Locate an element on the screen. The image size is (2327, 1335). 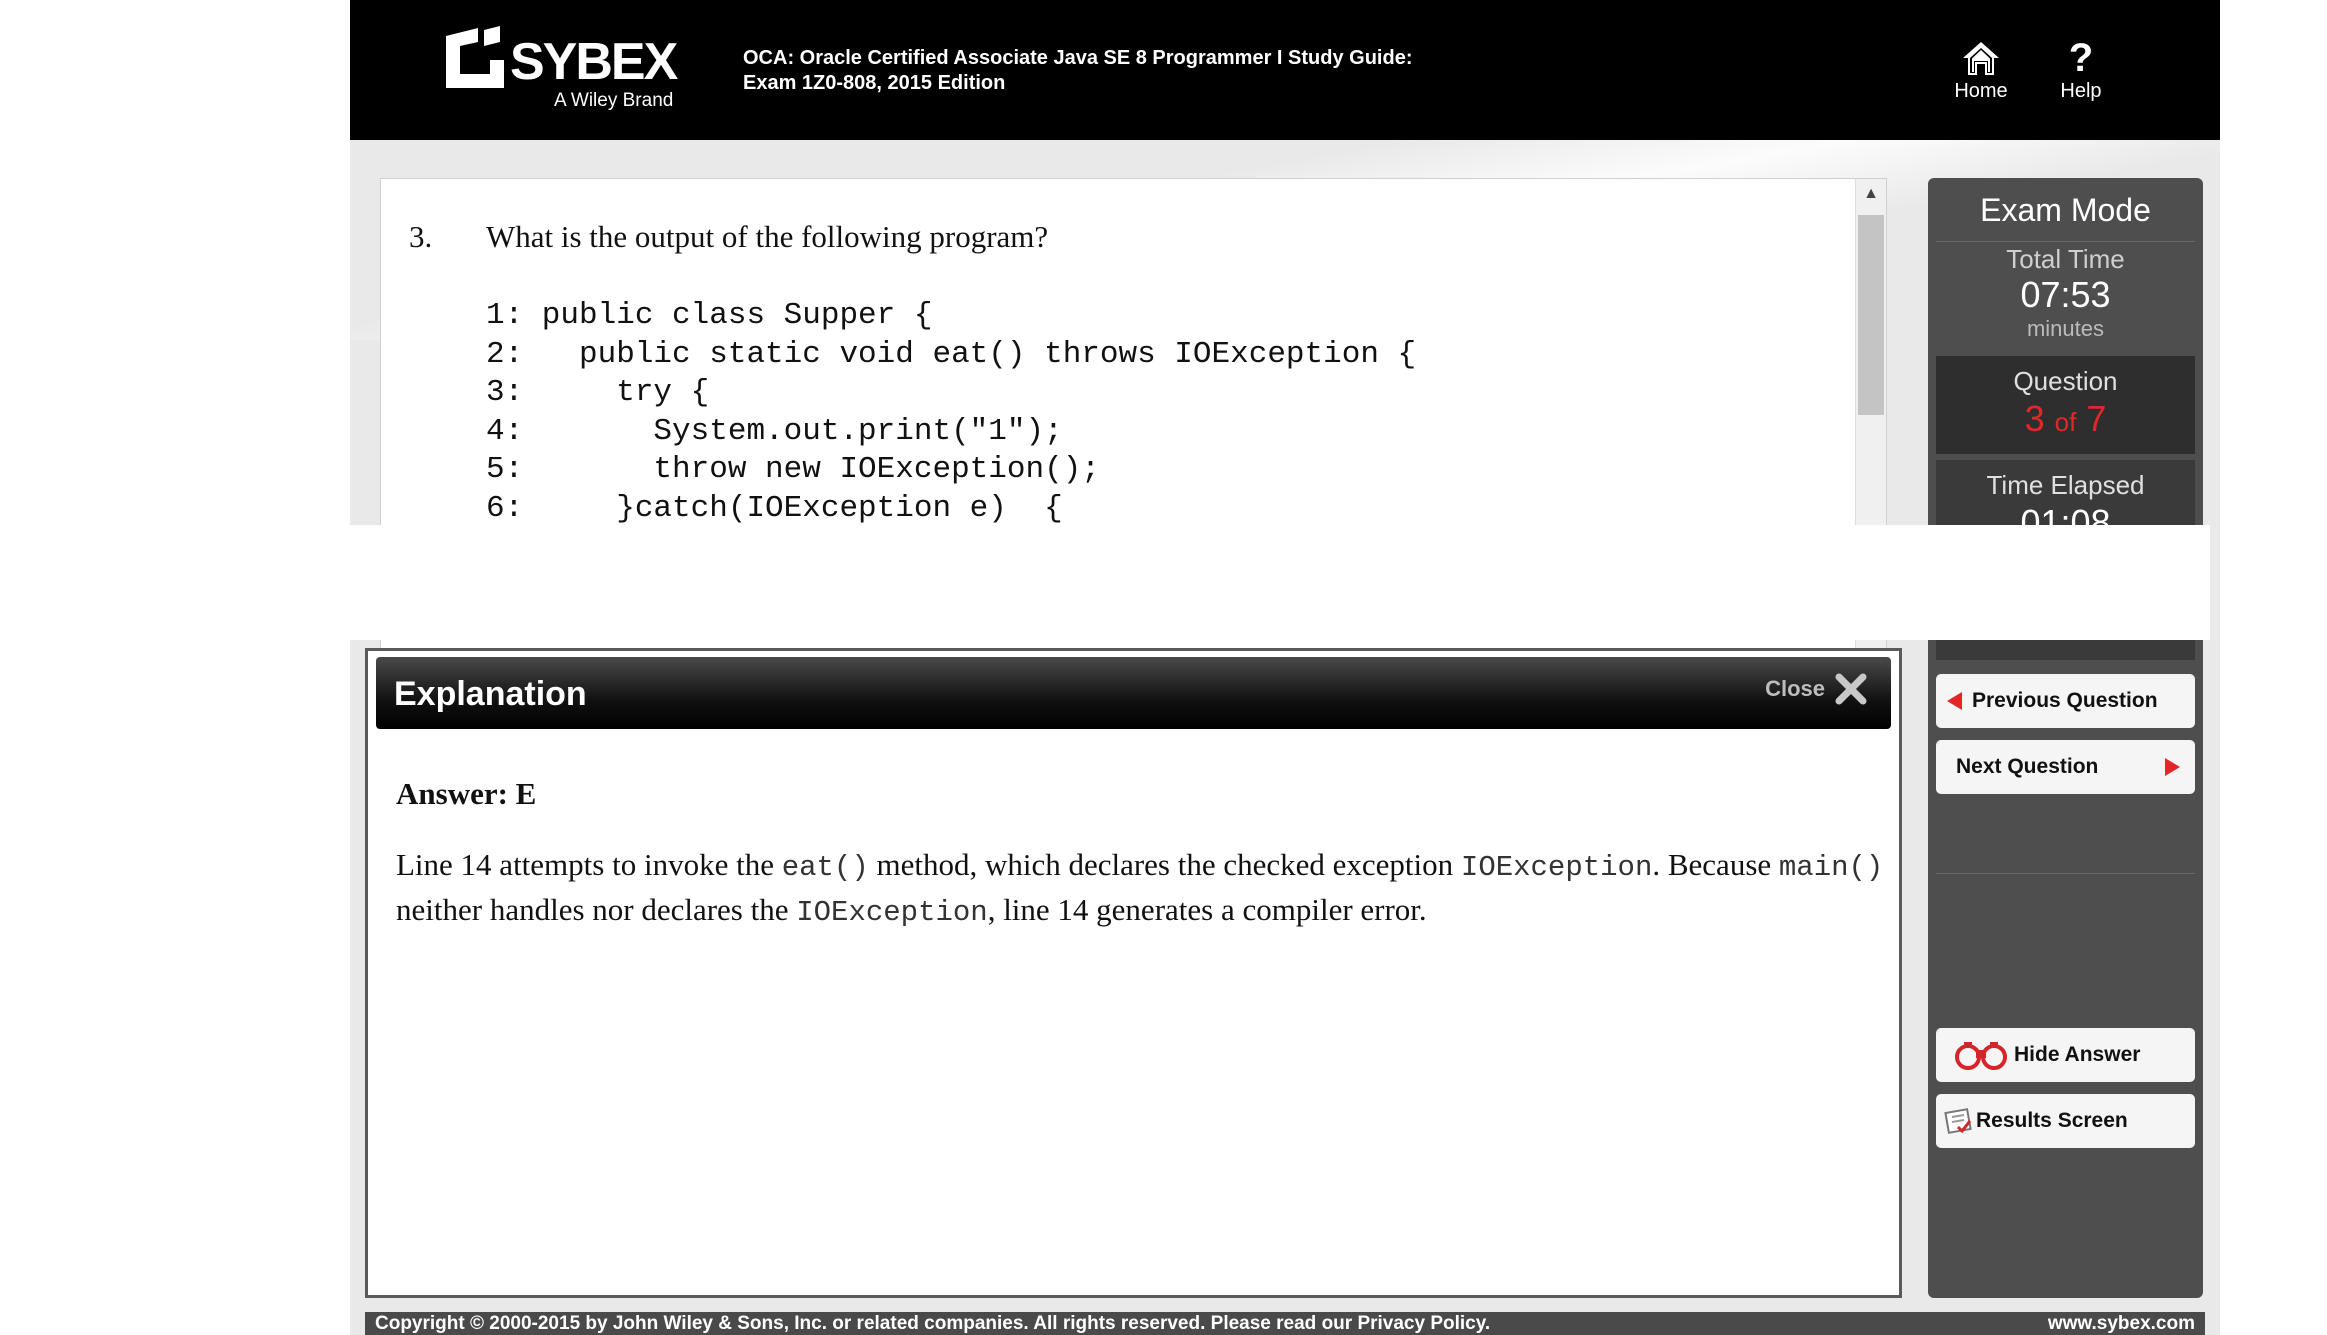
binoculars-icon is located at coordinates (1981, 1056).